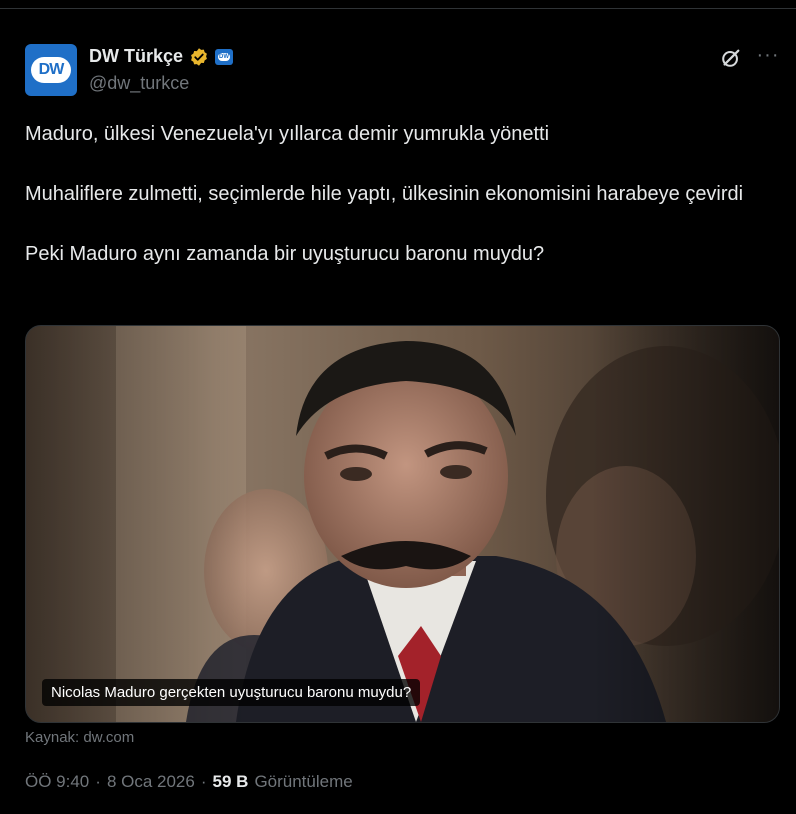  I want to click on more-options-button: ···, so click(768, 57).